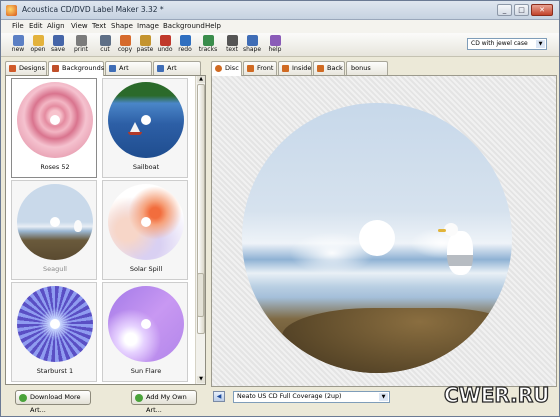 The height and width of the screenshot is (417, 560). I want to click on tab-back: Back, so click(329, 68).